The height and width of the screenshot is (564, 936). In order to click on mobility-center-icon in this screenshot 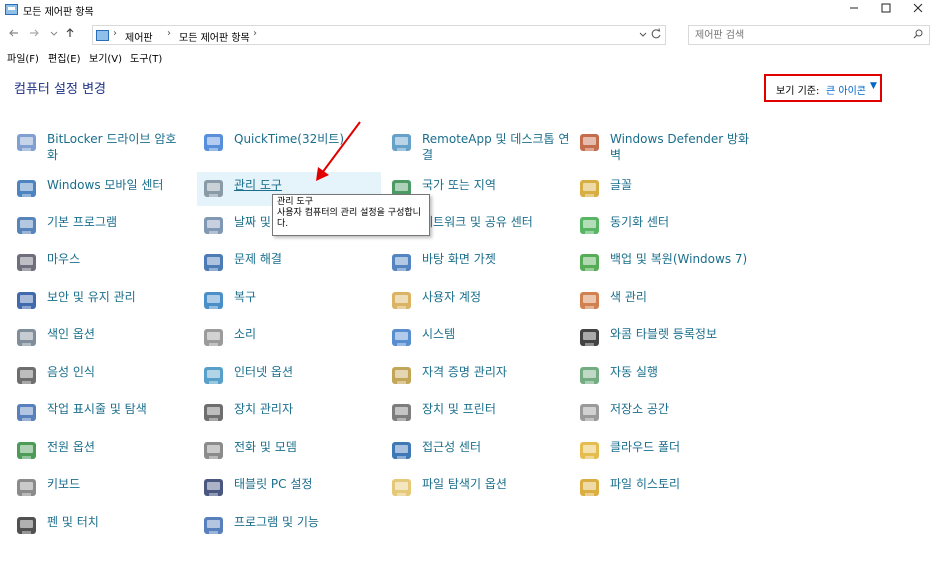, I will do `click(27, 189)`.